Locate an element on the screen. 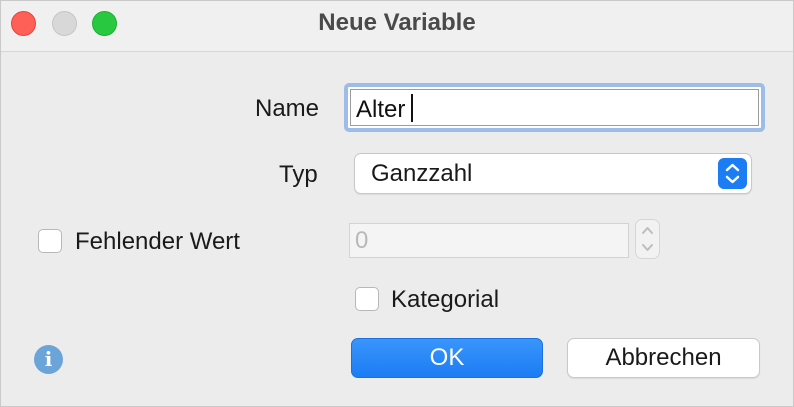 The height and width of the screenshot is (407, 794). info-icon: i is located at coordinates (48, 359).